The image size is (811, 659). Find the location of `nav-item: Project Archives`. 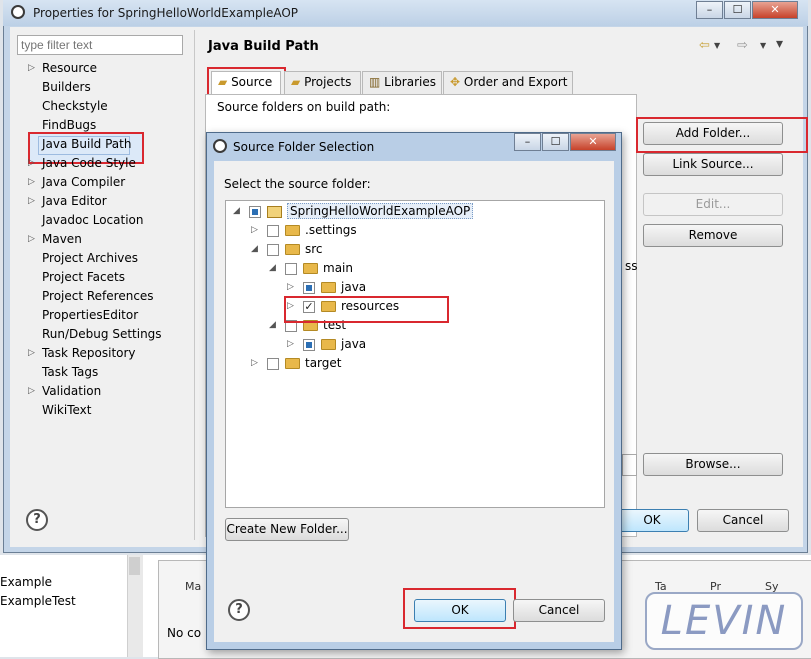

nav-item: Project Archives is located at coordinates (90, 258).